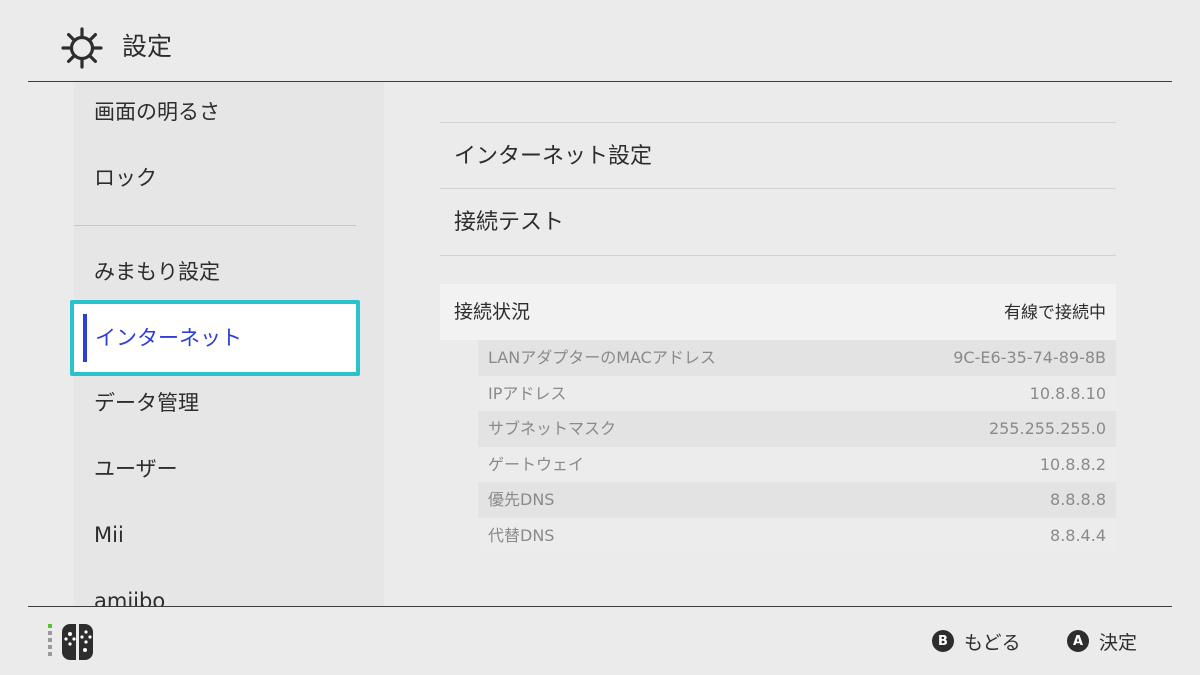  I want to click on sidebar-item-brightness: 画面の明るさ, so click(157, 112).